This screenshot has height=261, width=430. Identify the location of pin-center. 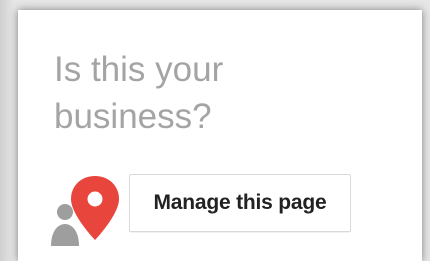
(95, 199).